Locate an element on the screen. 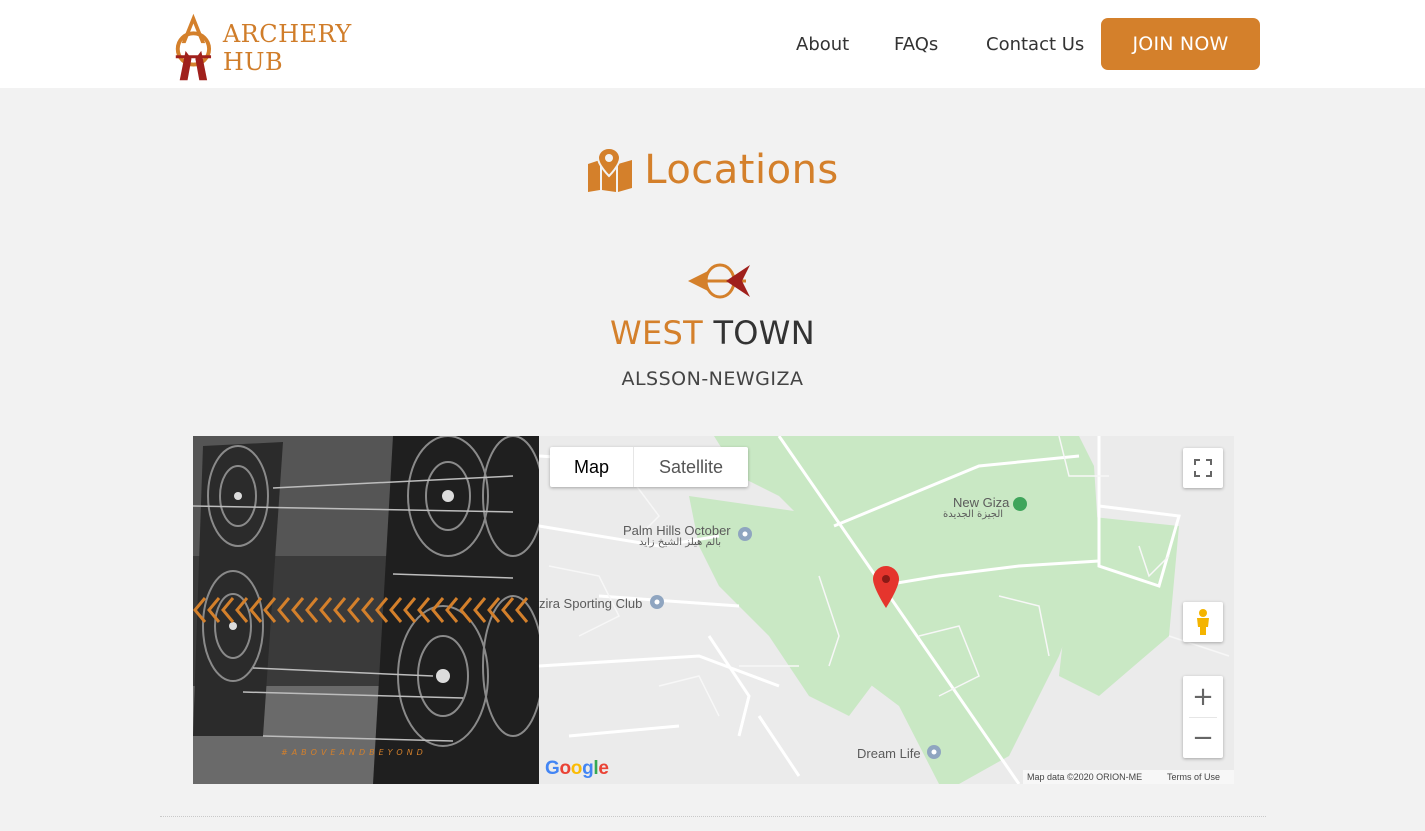  zoom-control: + − is located at coordinates (1203, 717).